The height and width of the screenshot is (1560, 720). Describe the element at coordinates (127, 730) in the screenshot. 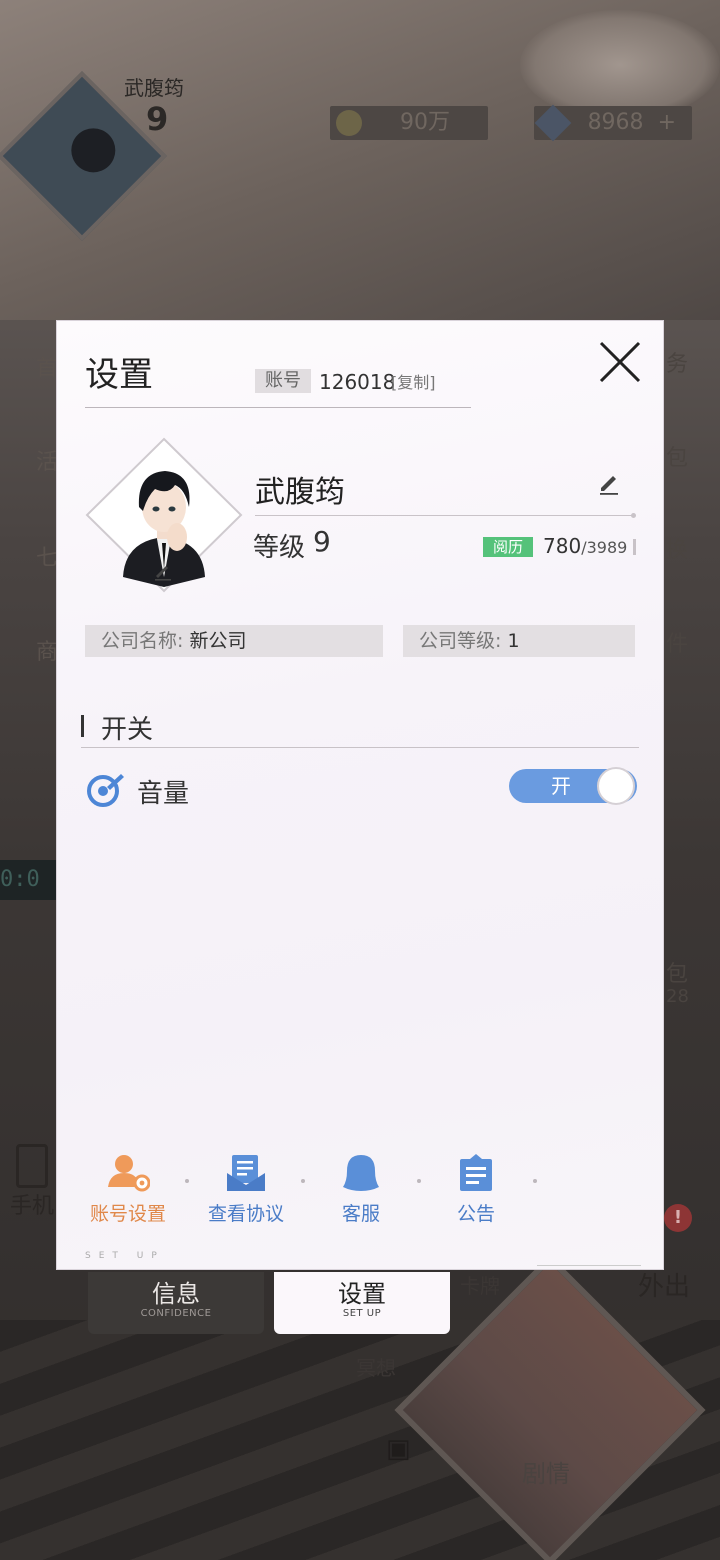

I see `switch-section-title: 开关` at that location.